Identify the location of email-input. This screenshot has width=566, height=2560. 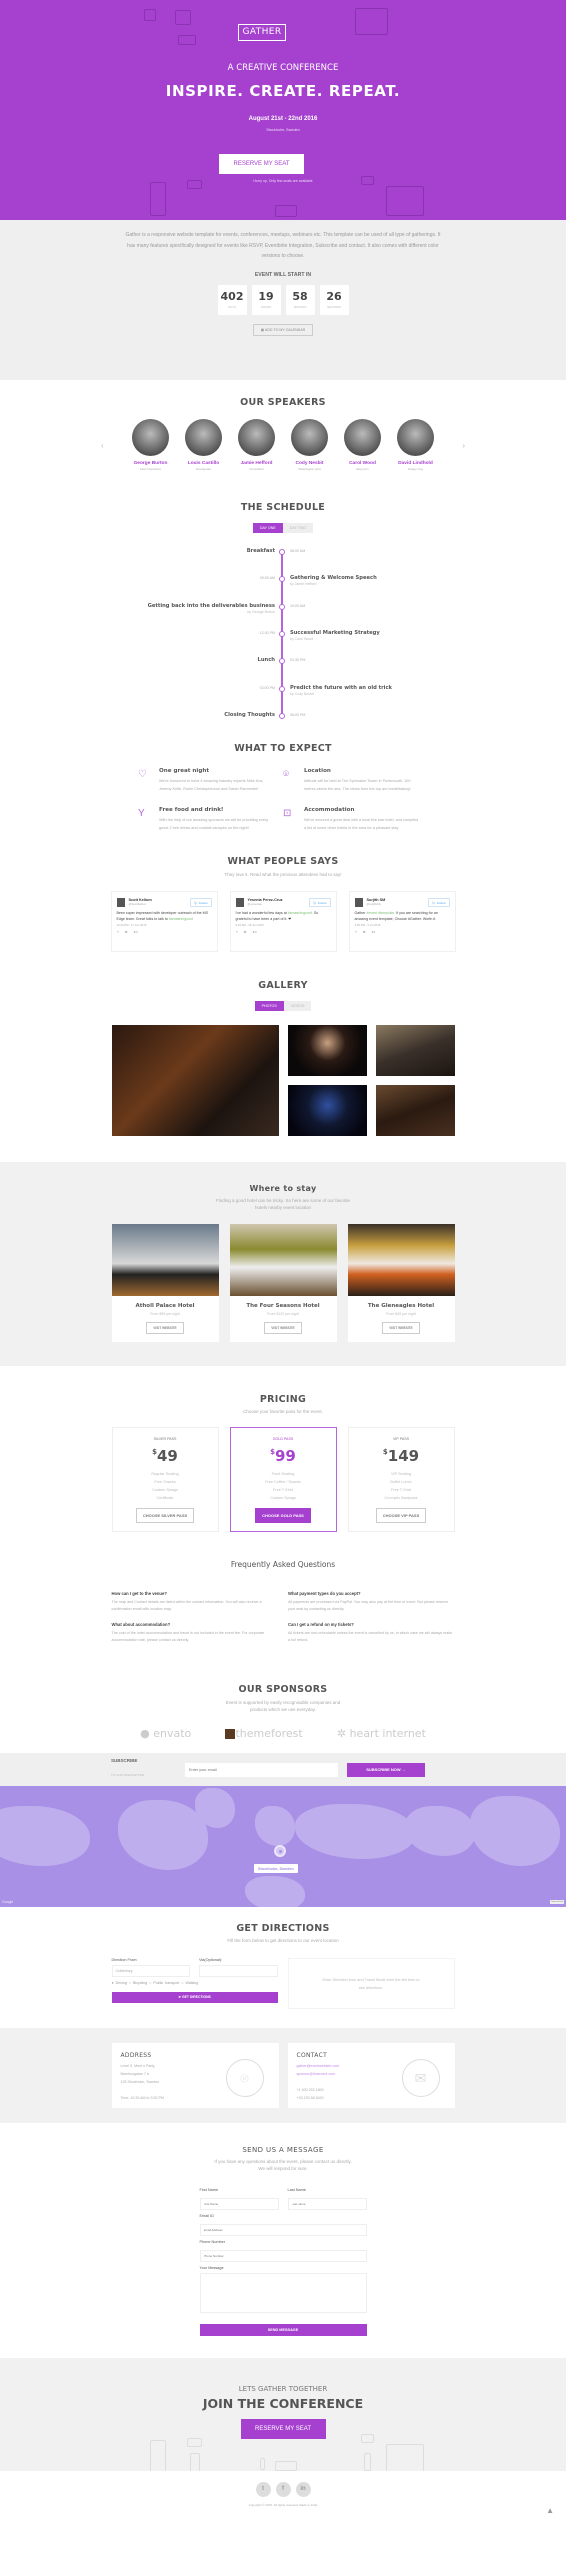
(283, 2230).